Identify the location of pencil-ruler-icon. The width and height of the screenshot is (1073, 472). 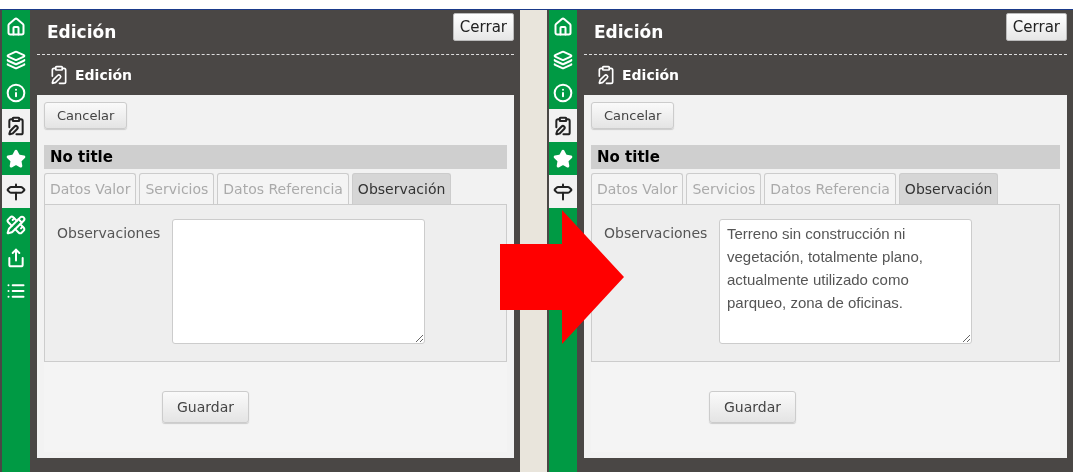
(16, 224).